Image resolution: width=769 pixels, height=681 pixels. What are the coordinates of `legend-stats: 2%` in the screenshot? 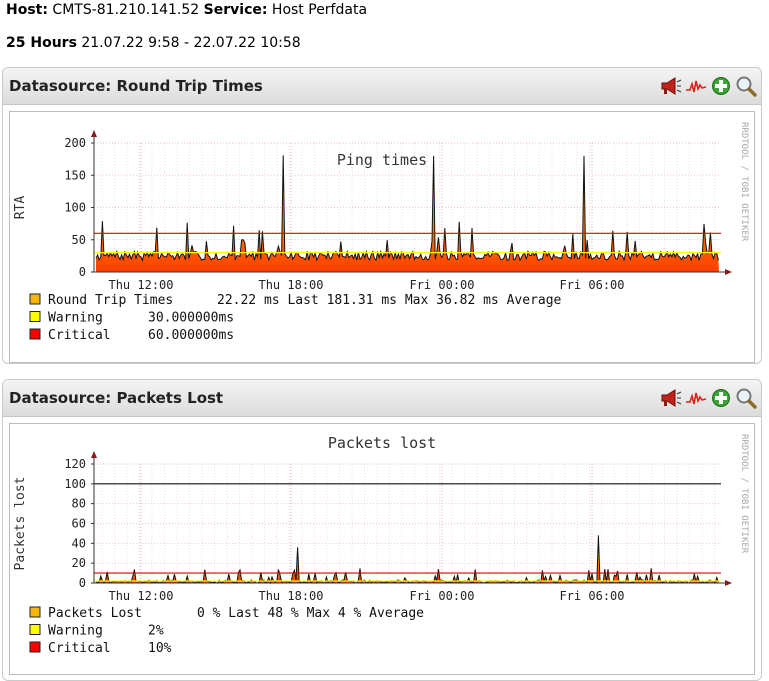 It's located at (156, 631).